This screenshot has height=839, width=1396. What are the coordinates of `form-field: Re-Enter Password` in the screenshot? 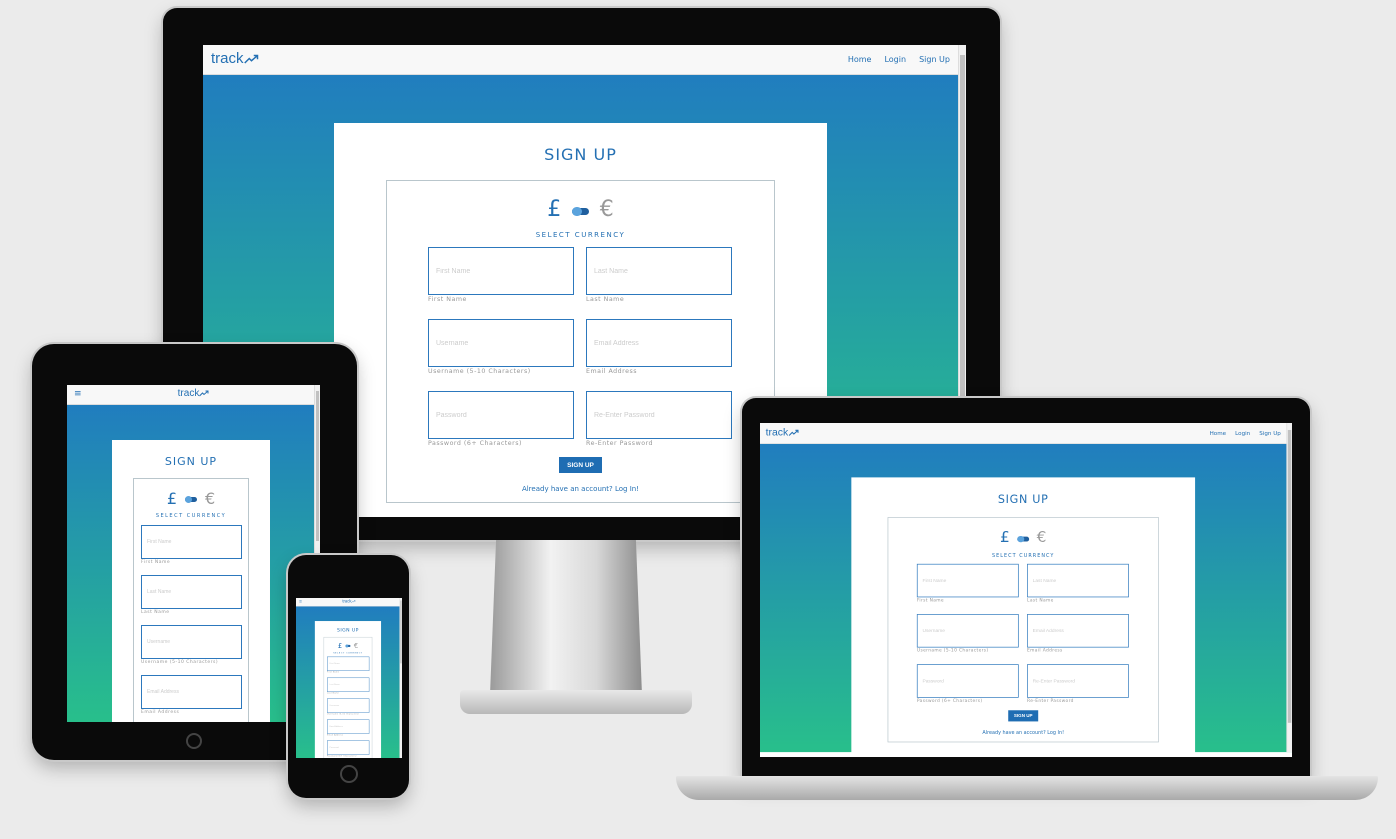 It's located at (659, 420).